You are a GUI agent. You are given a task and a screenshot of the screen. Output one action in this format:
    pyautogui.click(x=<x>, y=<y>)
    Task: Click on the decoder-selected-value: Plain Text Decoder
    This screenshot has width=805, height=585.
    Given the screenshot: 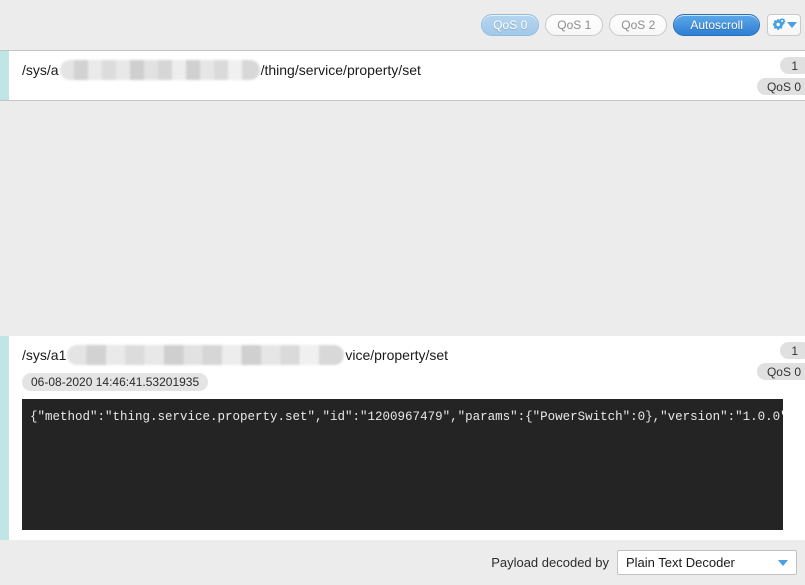 What is the action you would take?
    pyautogui.click(x=680, y=562)
    